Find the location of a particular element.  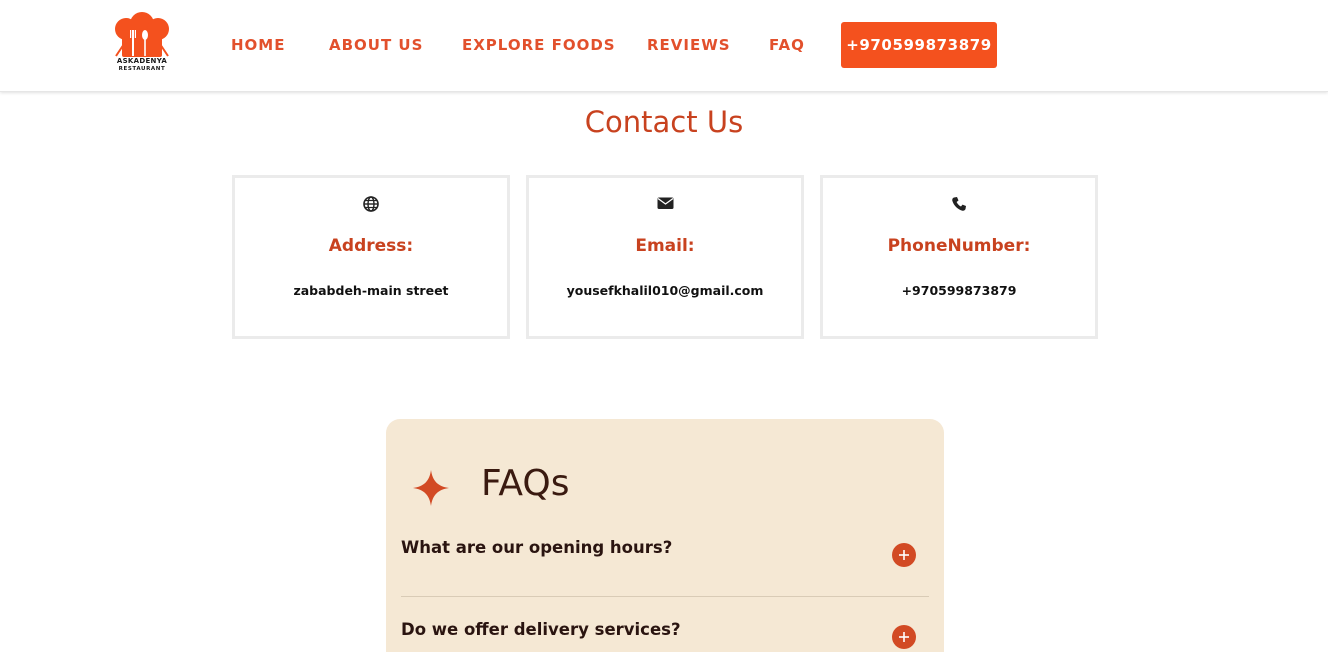

nav-faq: FAQ is located at coordinates (787, 45).